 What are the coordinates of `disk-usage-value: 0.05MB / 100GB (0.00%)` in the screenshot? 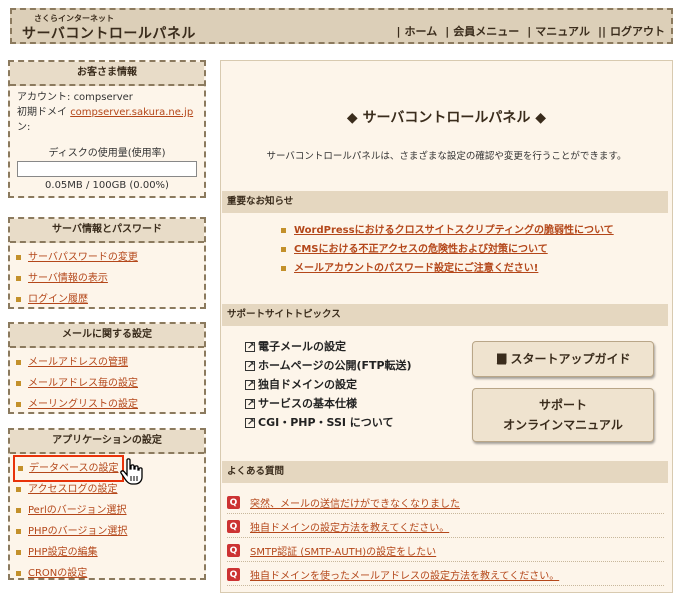 It's located at (107, 185).